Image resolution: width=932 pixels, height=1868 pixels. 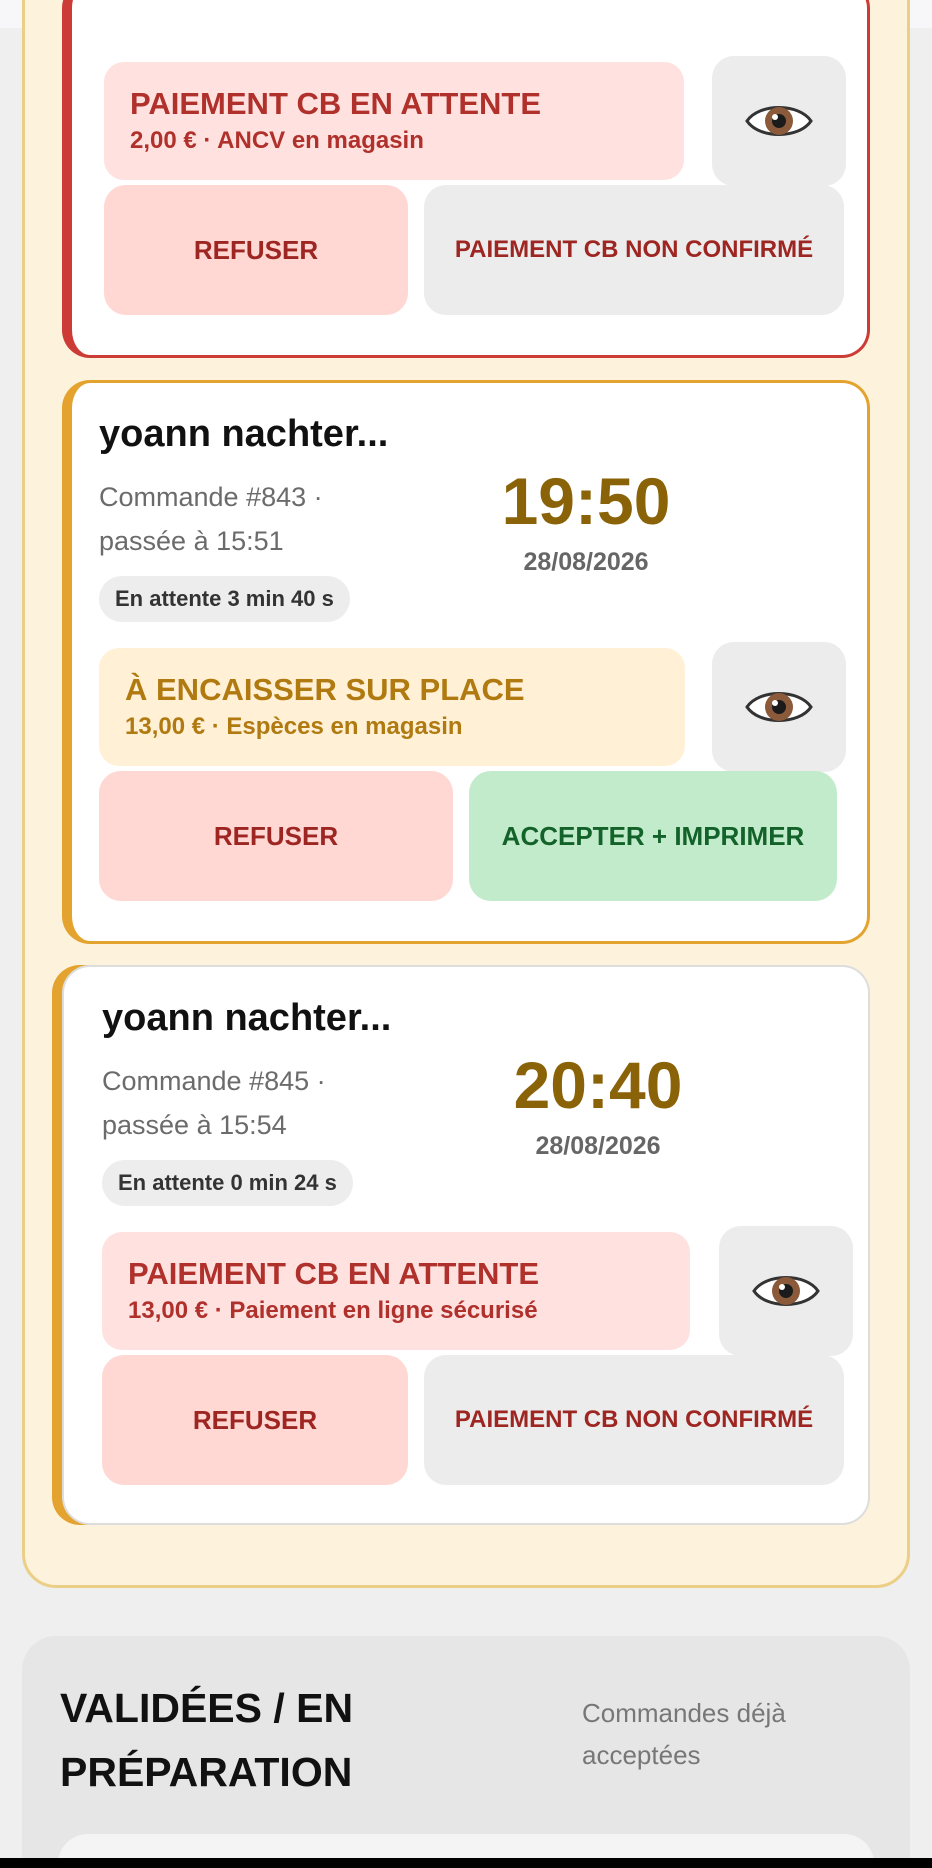 I want to click on order-info: Commande #843 · passée à 15:51, so click(x=249, y=519).